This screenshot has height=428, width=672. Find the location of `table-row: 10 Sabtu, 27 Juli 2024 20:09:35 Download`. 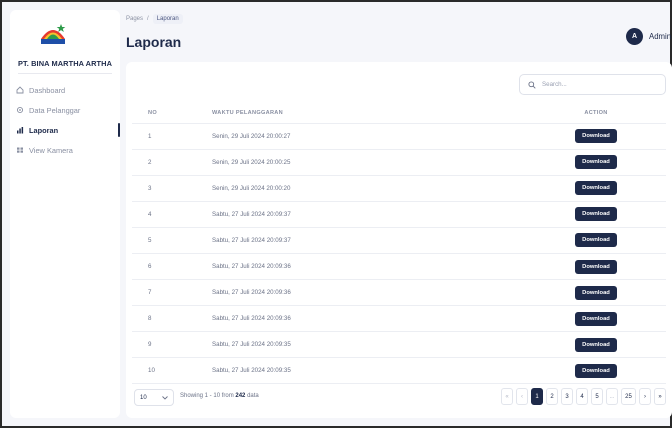

table-row: 10 Sabtu, 27 Juli 2024 20:09:35 Download is located at coordinates (399, 371).